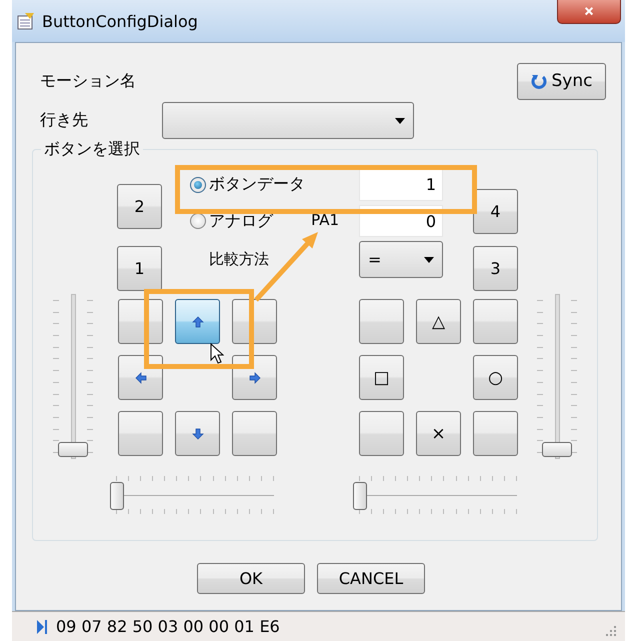  Describe the element at coordinates (611, 631) in the screenshot. I see `resize-grip-icon` at that location.